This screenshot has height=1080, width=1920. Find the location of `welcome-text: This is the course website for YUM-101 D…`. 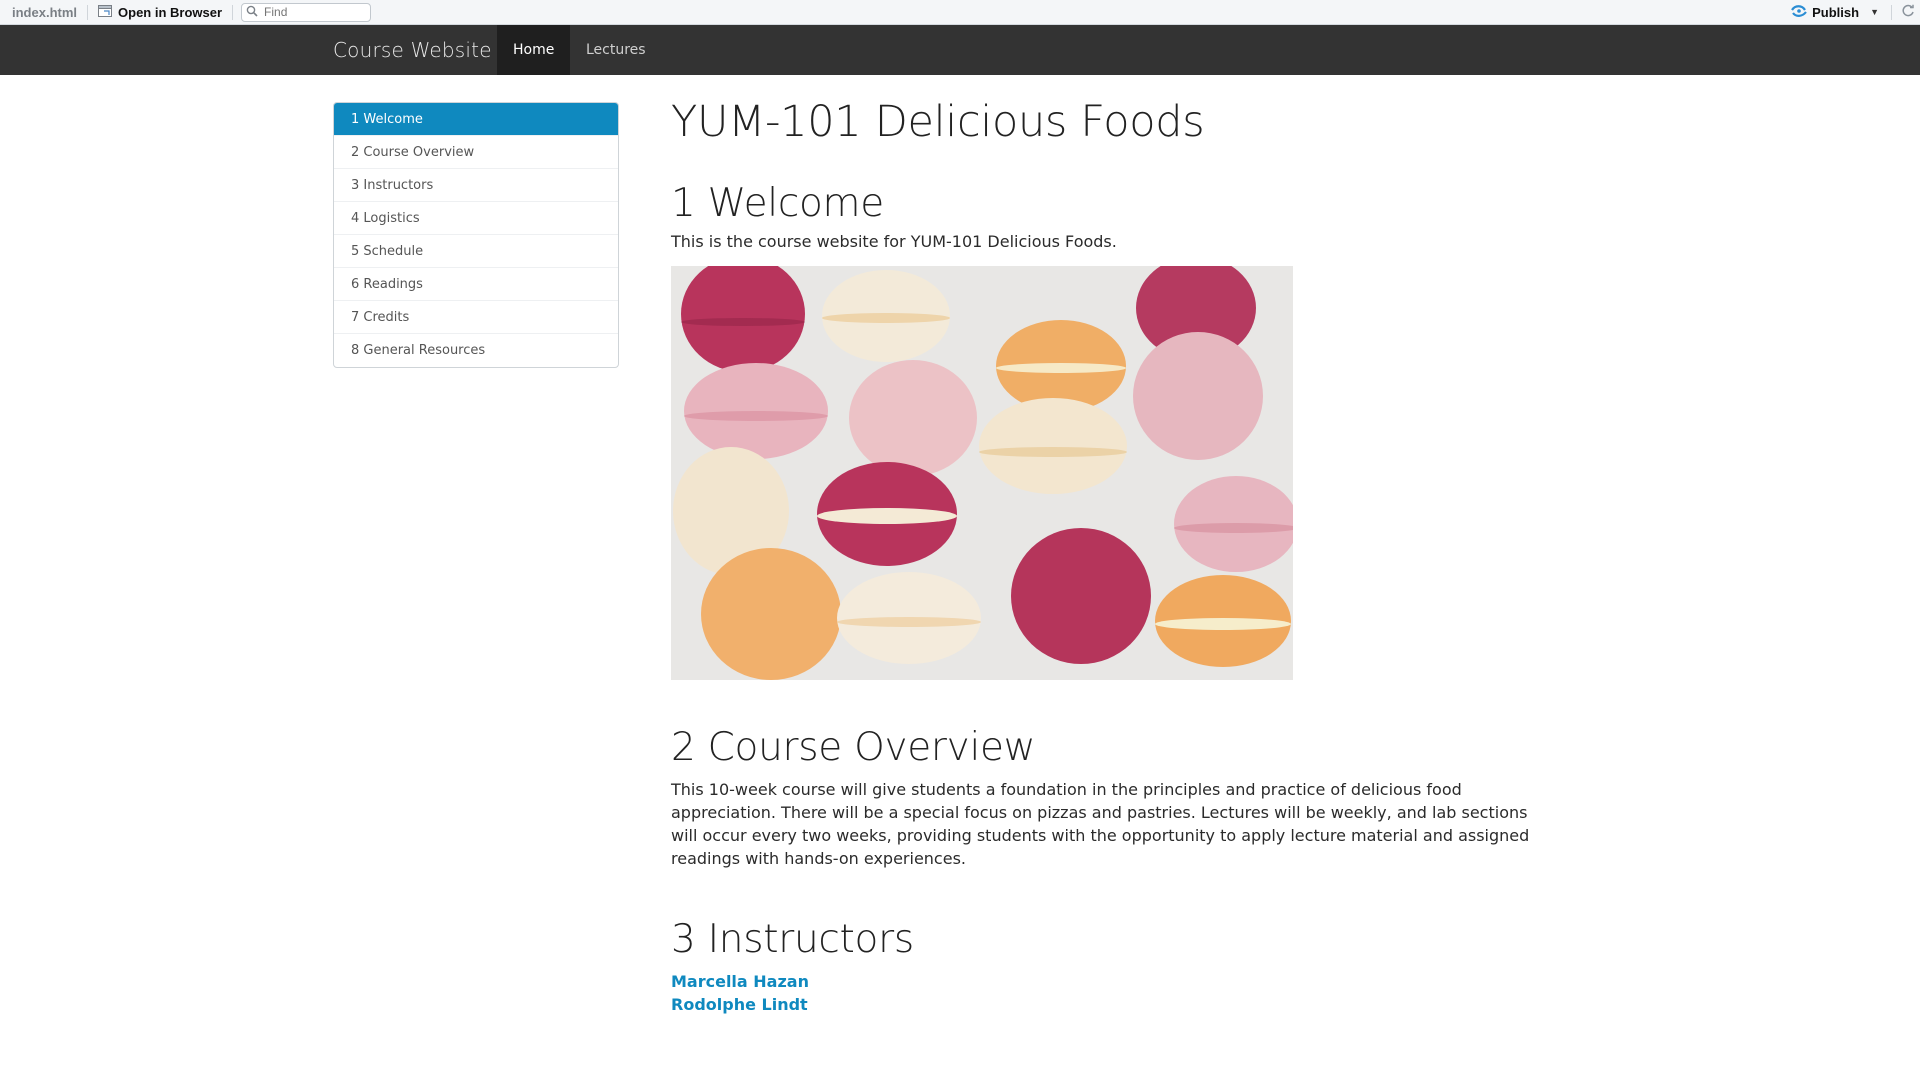

welcome-text: This is the course website for YUM-101 D… is located at coordinates (894, 241).